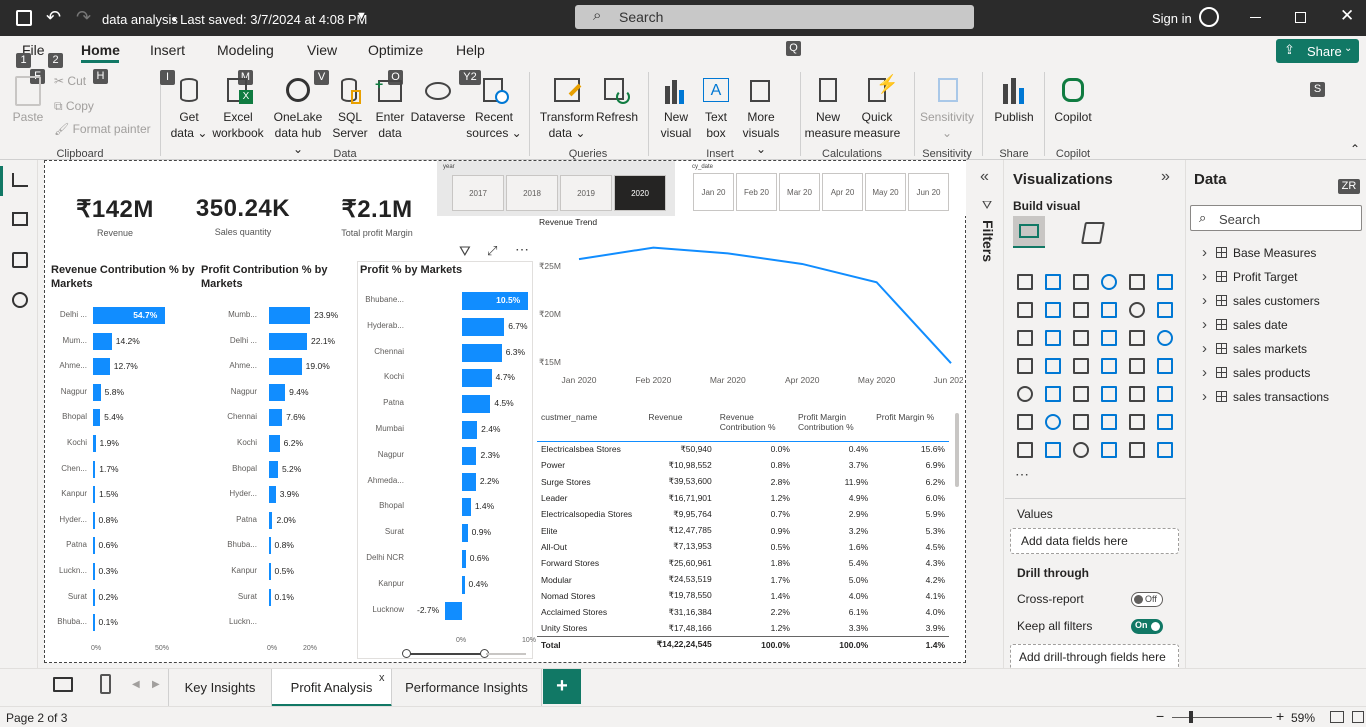  Describe the element at coordinates (1222, 717) in the screenshot. I see `zoom-slider` at that location.